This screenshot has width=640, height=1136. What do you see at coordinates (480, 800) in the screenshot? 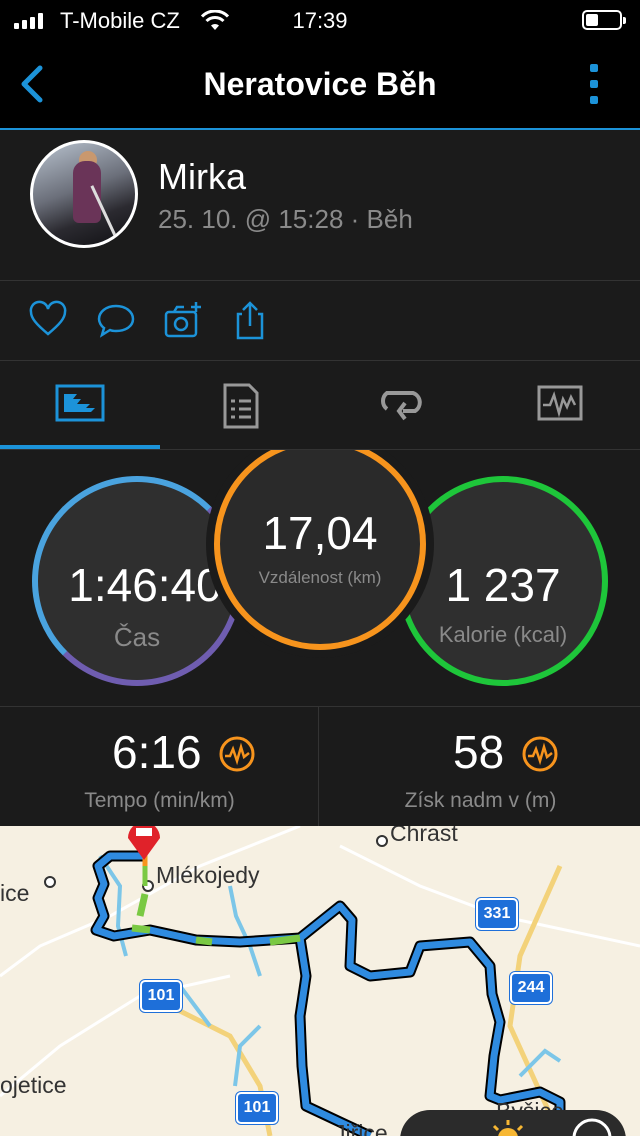
I see `elevation-label: Získ nadm v (m)` at bounding box center [480, 800].